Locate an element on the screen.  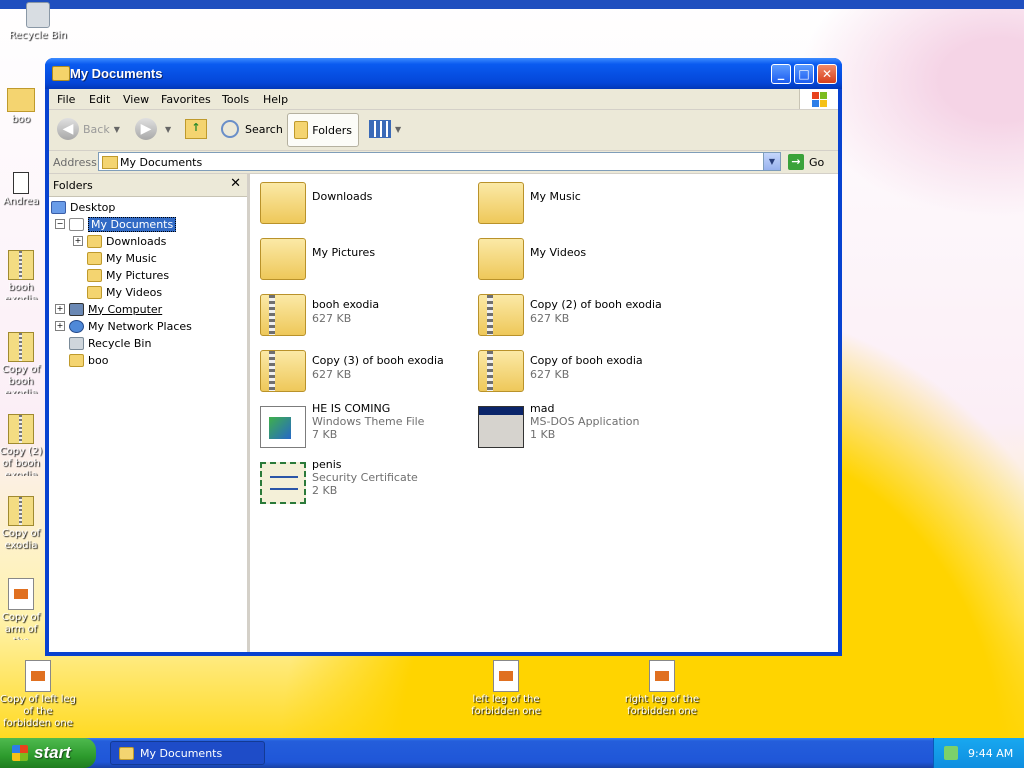
file-item-he-is-coming: HE IS COMING Windows Theme File 7 KB is located at coordinates (361, 428).